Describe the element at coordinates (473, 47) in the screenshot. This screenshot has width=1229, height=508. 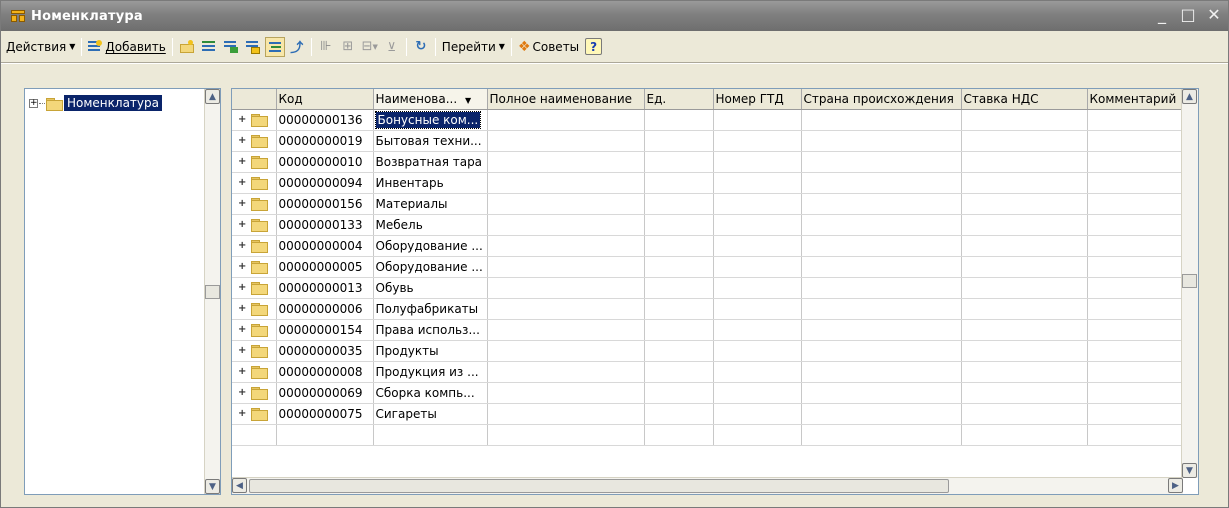
I see `goto-menu-button: Перейти ▼` at that location.